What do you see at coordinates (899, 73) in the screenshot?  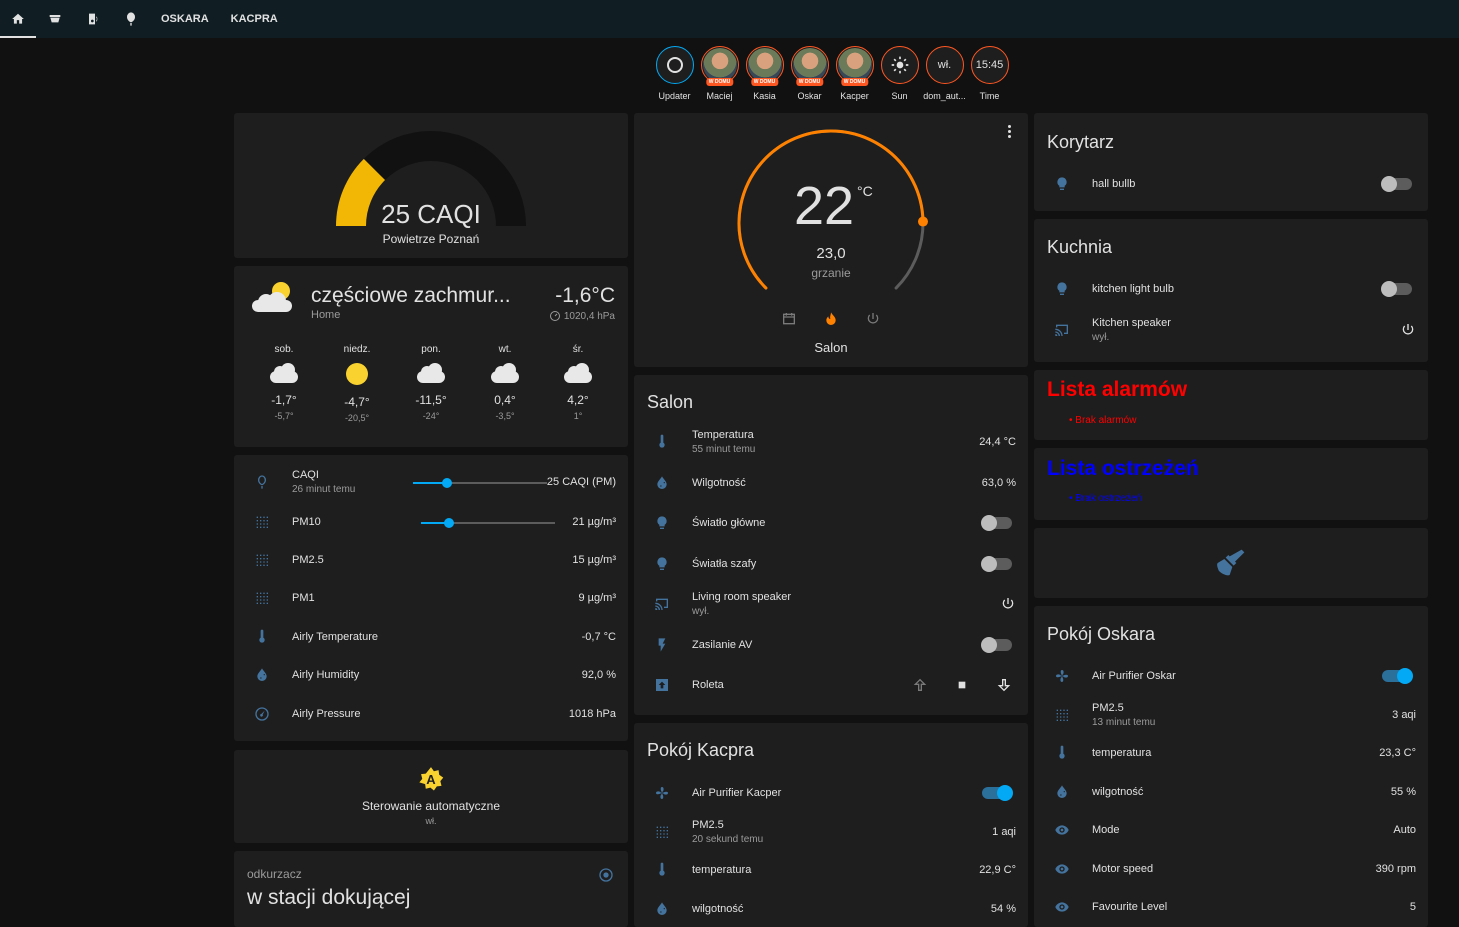 I see `badge-5: Sun` at bounding box center [899, 73].